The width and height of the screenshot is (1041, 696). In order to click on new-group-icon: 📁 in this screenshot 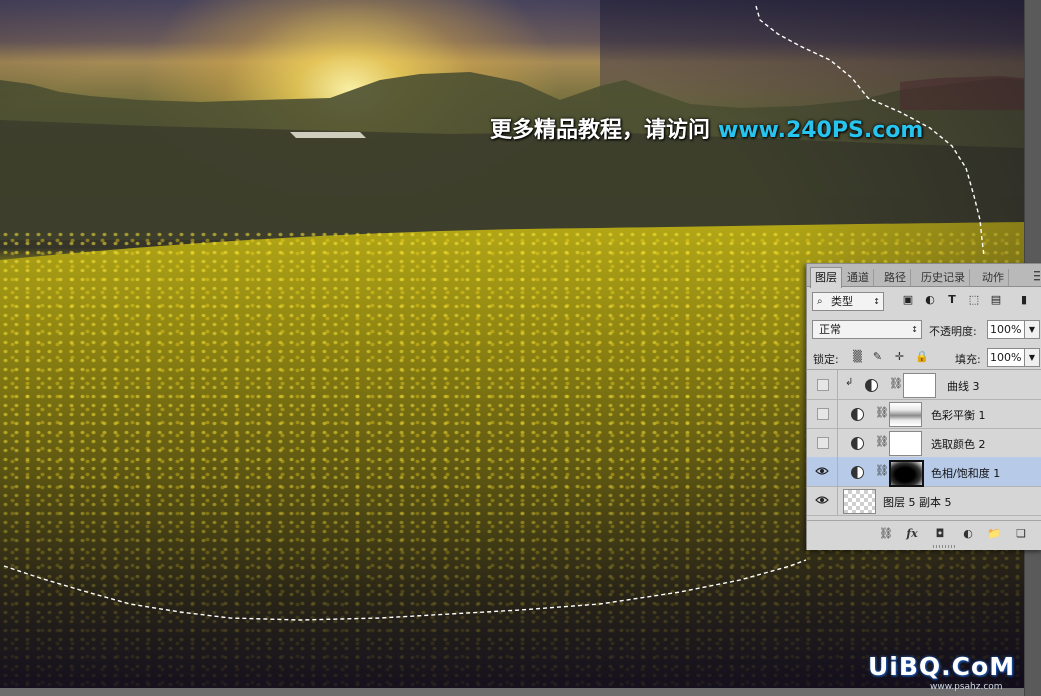, I will do `click(994, 534)`.